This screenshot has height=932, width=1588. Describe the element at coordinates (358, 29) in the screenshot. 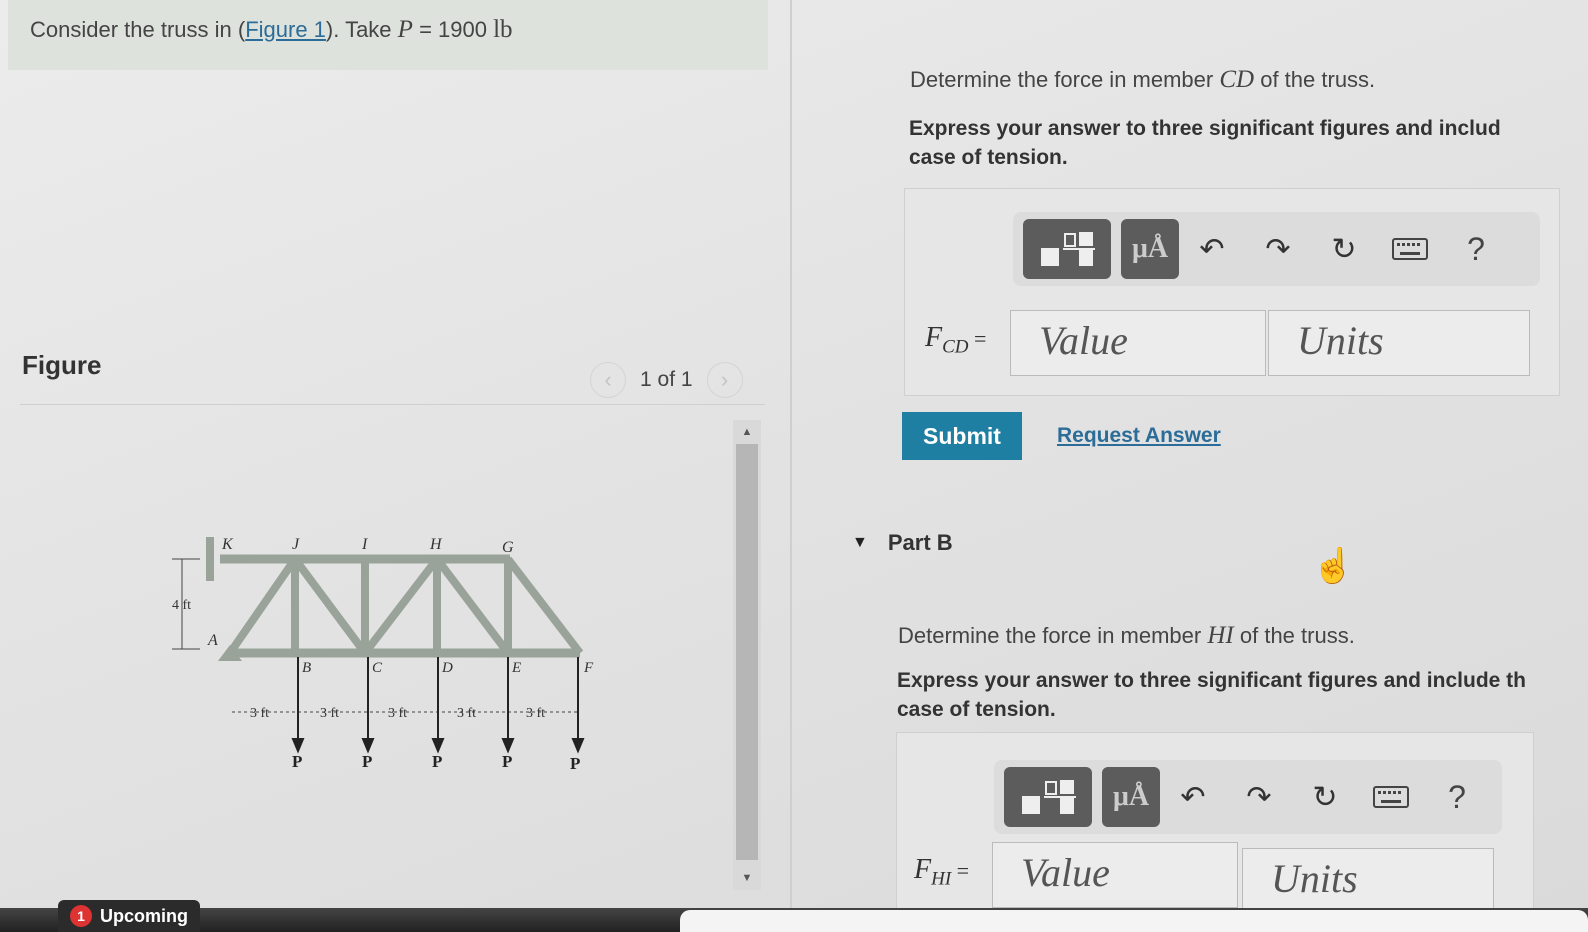

I see `problem-suffix: ). Take` at that location.